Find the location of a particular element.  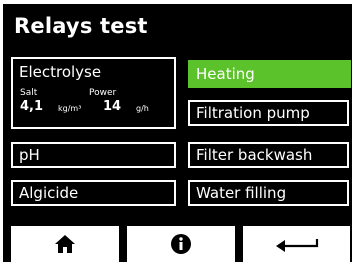

heating-label: Heating is located at coordinates (225, 74).